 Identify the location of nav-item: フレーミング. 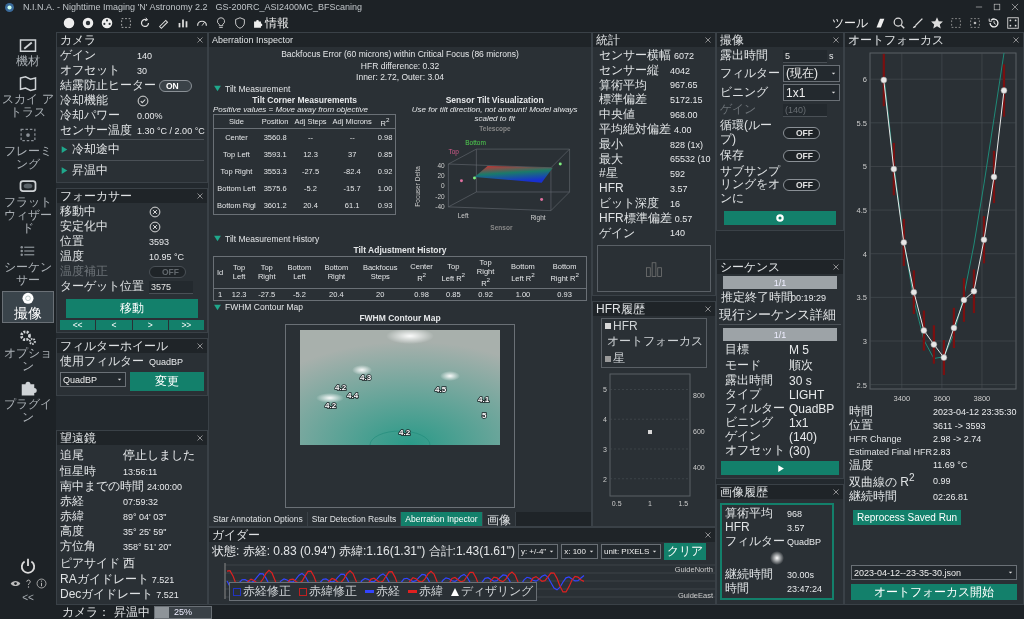
(28, 147).